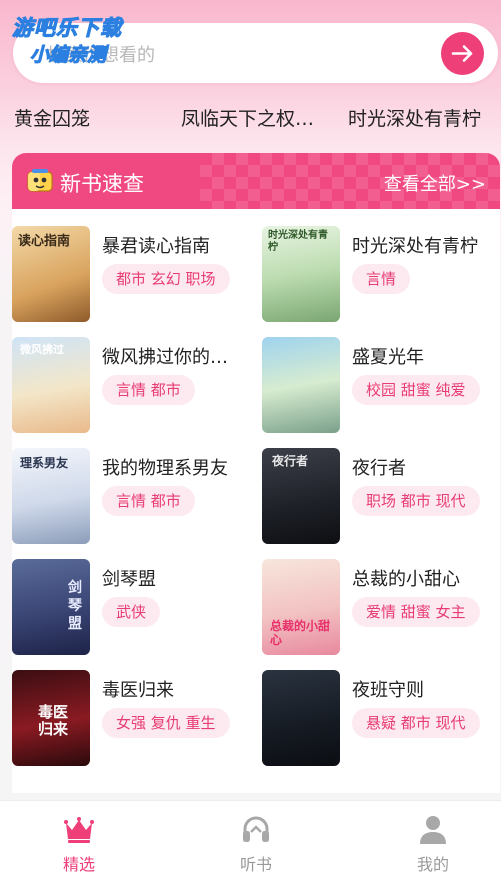  What do you see at coordinates (51, 385) in the screenshot?
I see `book-cover: 微风拂过` at bounding box center [51, 385].